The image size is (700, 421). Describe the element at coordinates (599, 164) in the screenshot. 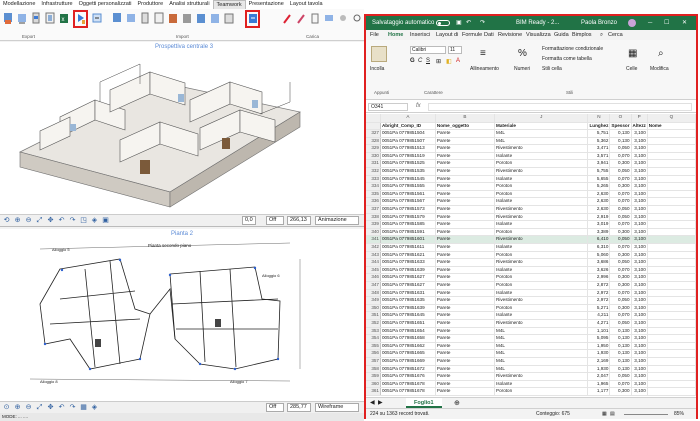

I see `table-cell: 3,941` at that location.